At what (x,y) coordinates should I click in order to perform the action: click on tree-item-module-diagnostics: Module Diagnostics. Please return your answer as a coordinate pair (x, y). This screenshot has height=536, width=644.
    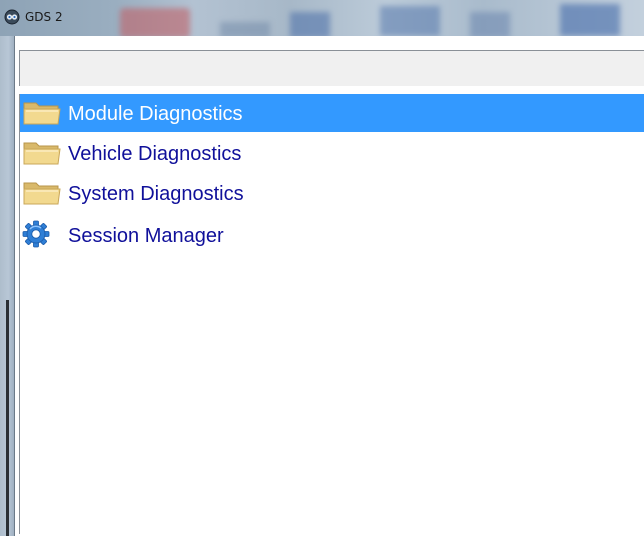
    Looking at the image, I should click on (332, 113).